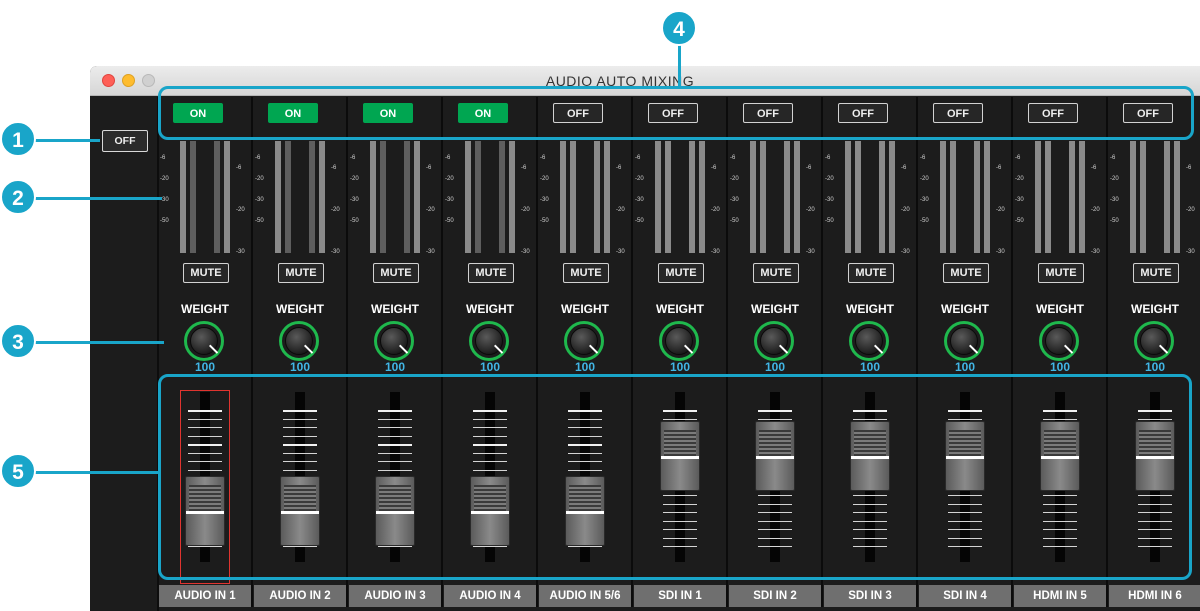 The width and height of the screenshot is (1200, 611). Describe the element at coordinates (300, 596) in the screenshot. I see `channel-name: AUDIO IN 2` at that location.